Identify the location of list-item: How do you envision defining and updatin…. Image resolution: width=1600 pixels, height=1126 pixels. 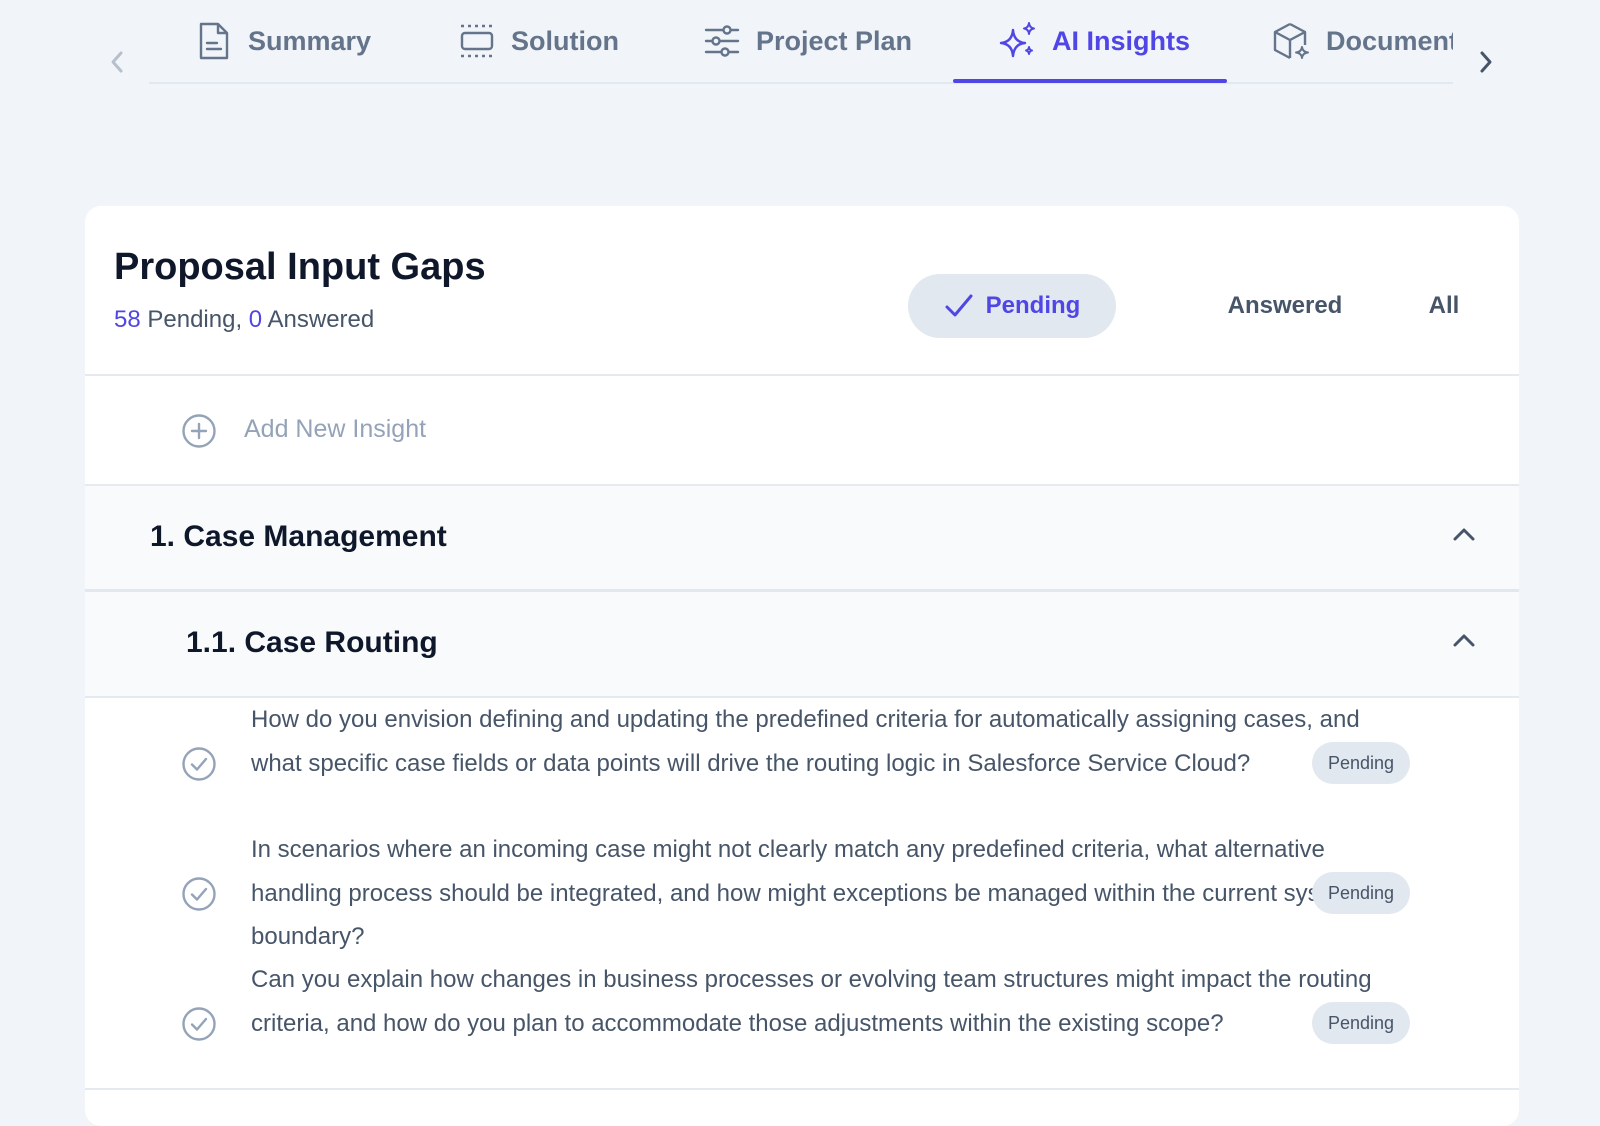
(802, 763).